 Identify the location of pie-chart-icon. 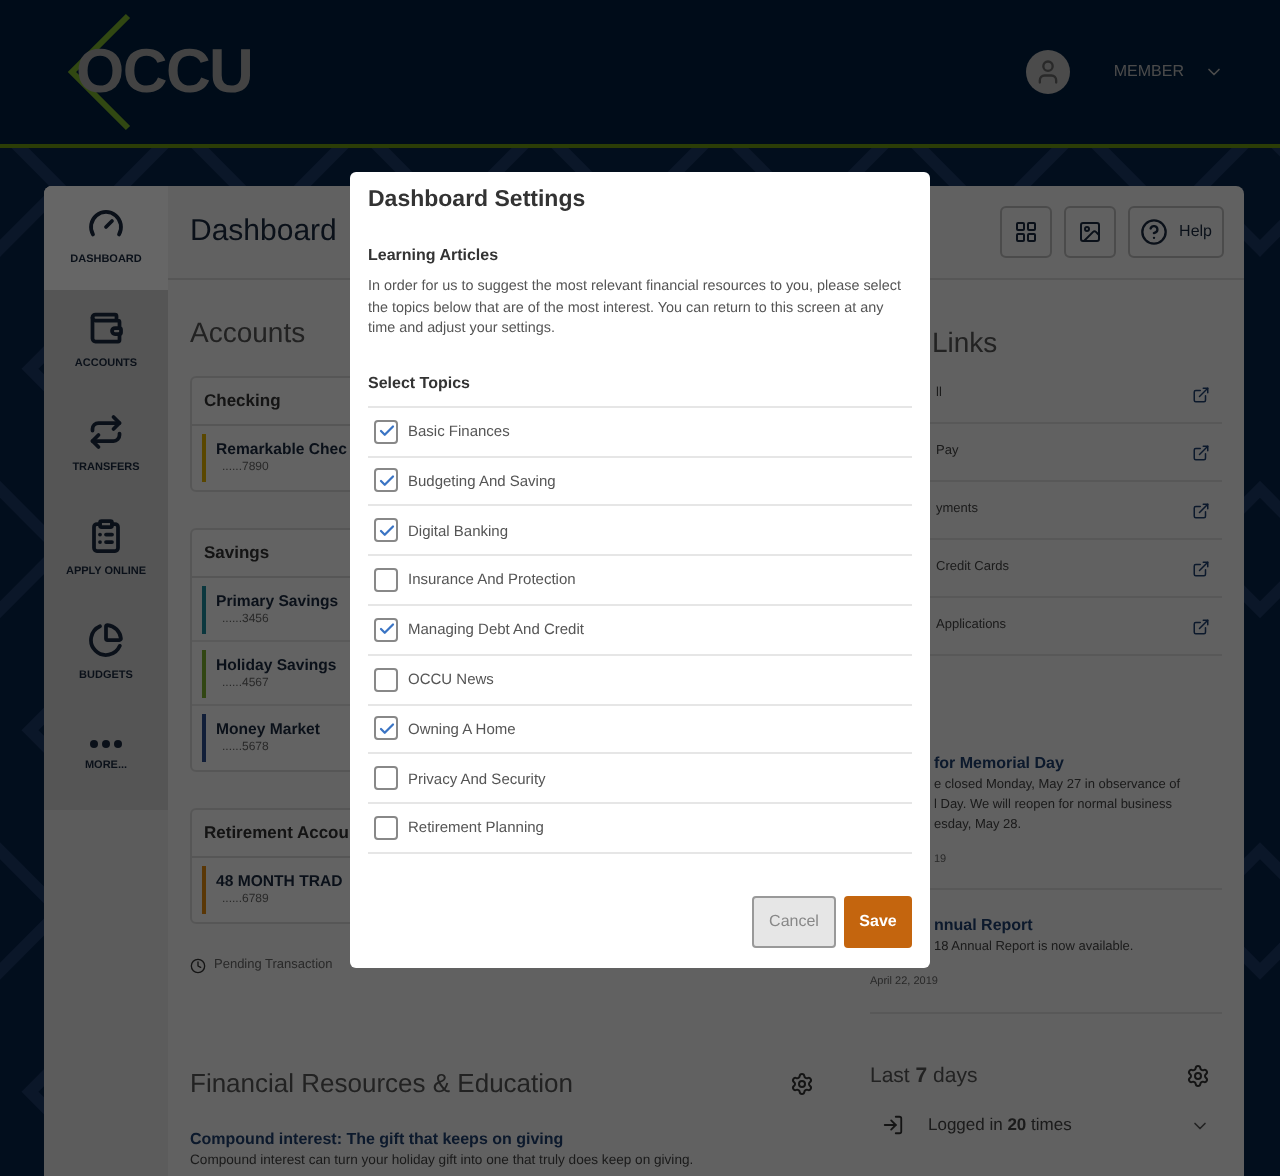
(106, 640).